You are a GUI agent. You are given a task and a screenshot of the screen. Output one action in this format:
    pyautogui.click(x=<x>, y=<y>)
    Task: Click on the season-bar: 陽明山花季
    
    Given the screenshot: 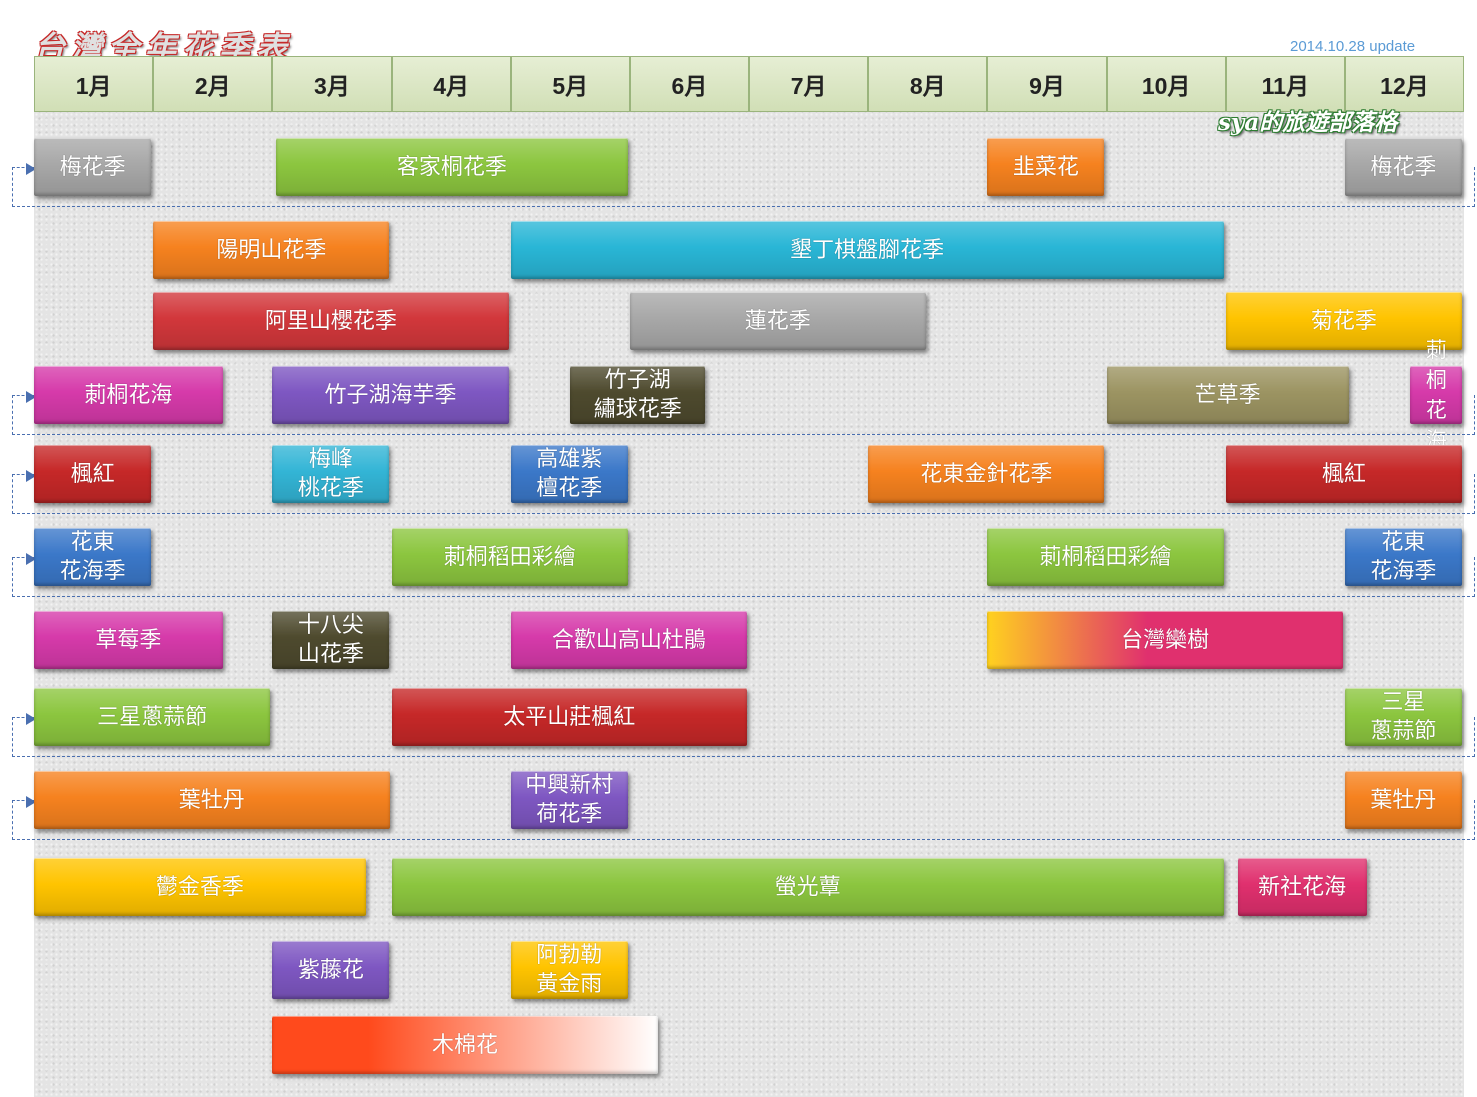 What is the action you would take?
    pyautogui.click(x=271, y=250)
    